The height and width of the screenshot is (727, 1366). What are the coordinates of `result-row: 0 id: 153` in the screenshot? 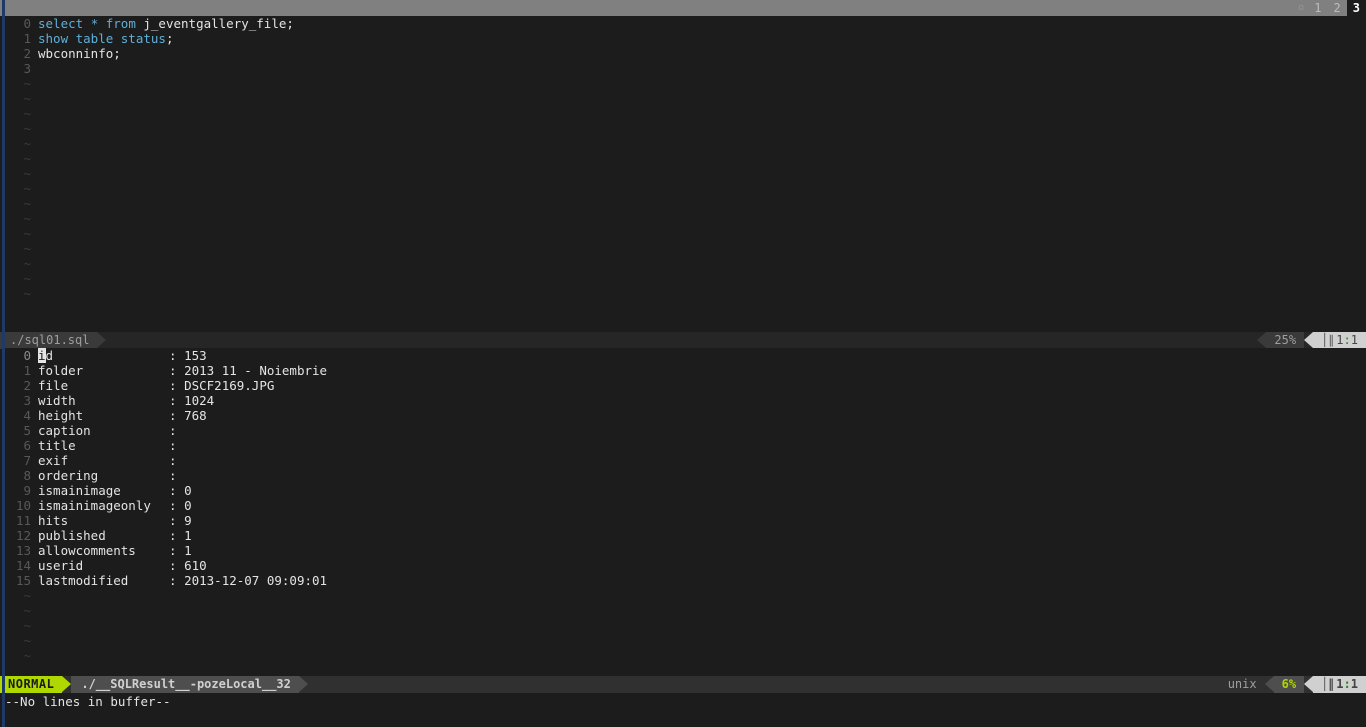 It's located at (685, 355).